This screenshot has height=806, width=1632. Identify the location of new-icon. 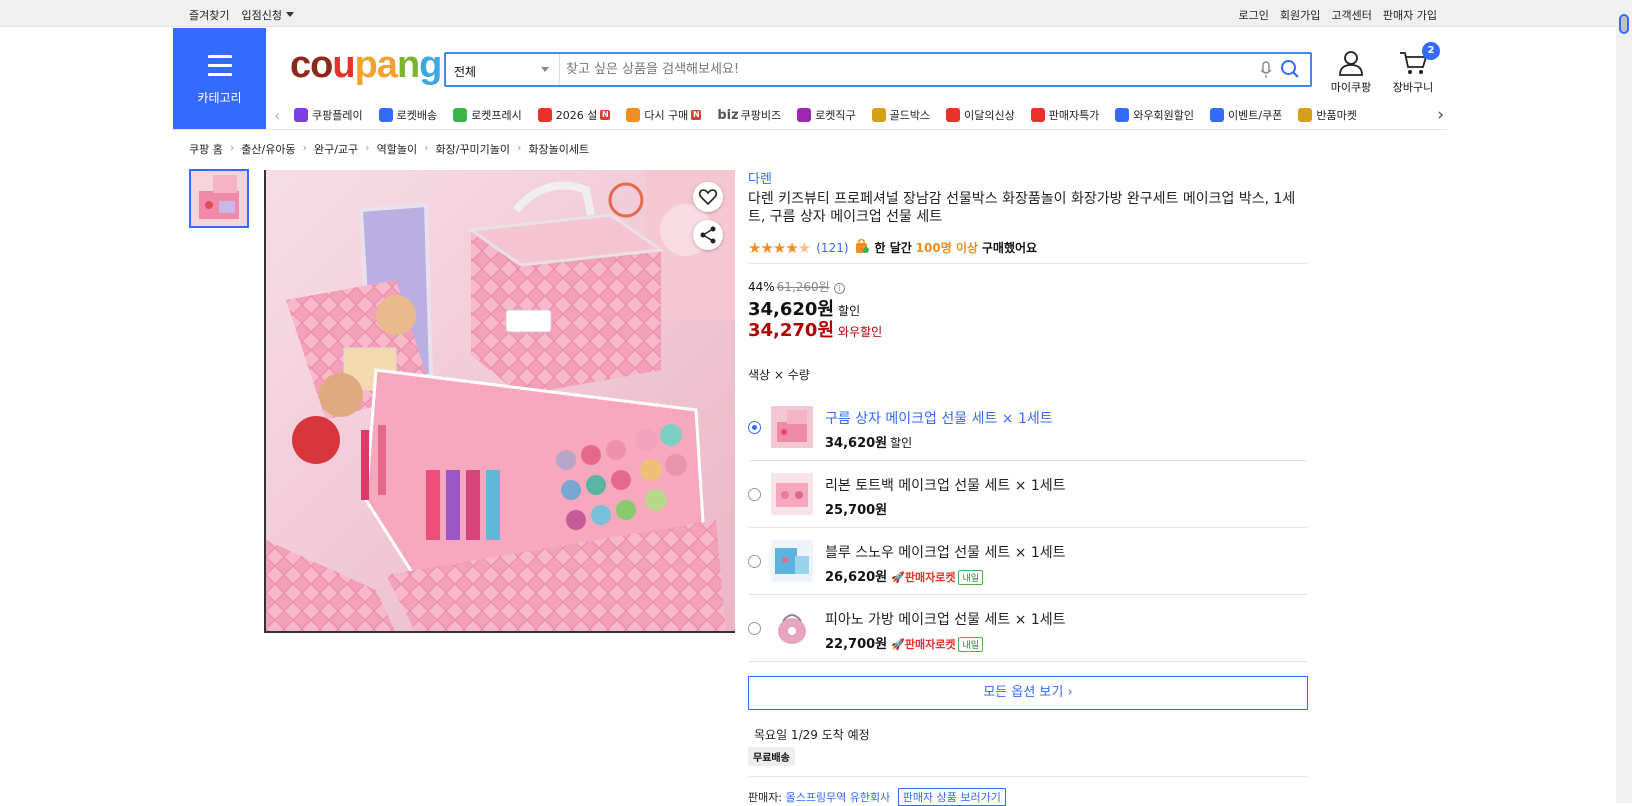
(953, 115).